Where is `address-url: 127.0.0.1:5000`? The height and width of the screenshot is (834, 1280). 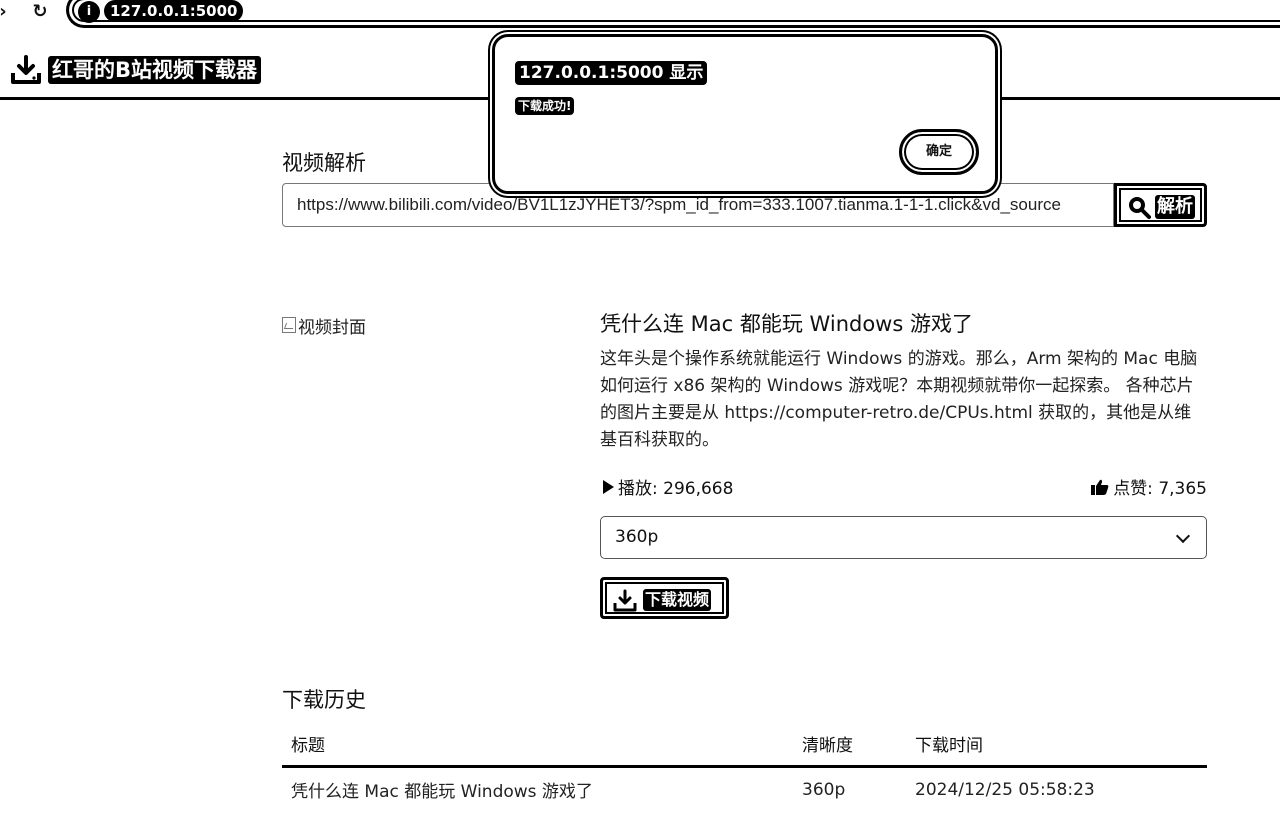 address-url: 127.0.0.1:5000 is located at coordinates (174, 11).